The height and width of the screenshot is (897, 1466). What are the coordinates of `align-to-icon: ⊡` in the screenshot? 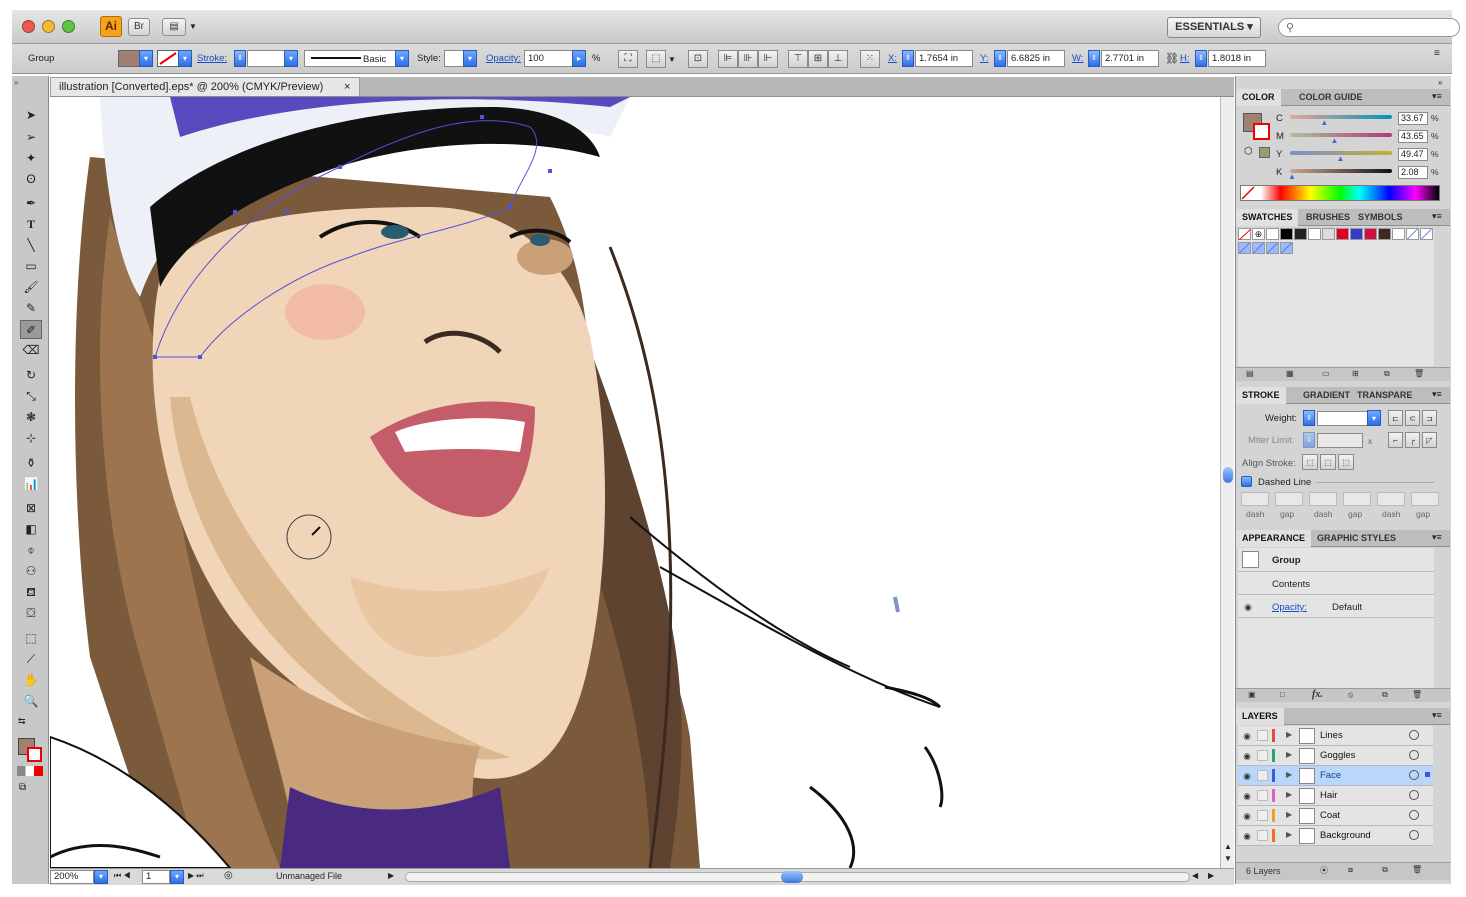 It's located at (698, 59).